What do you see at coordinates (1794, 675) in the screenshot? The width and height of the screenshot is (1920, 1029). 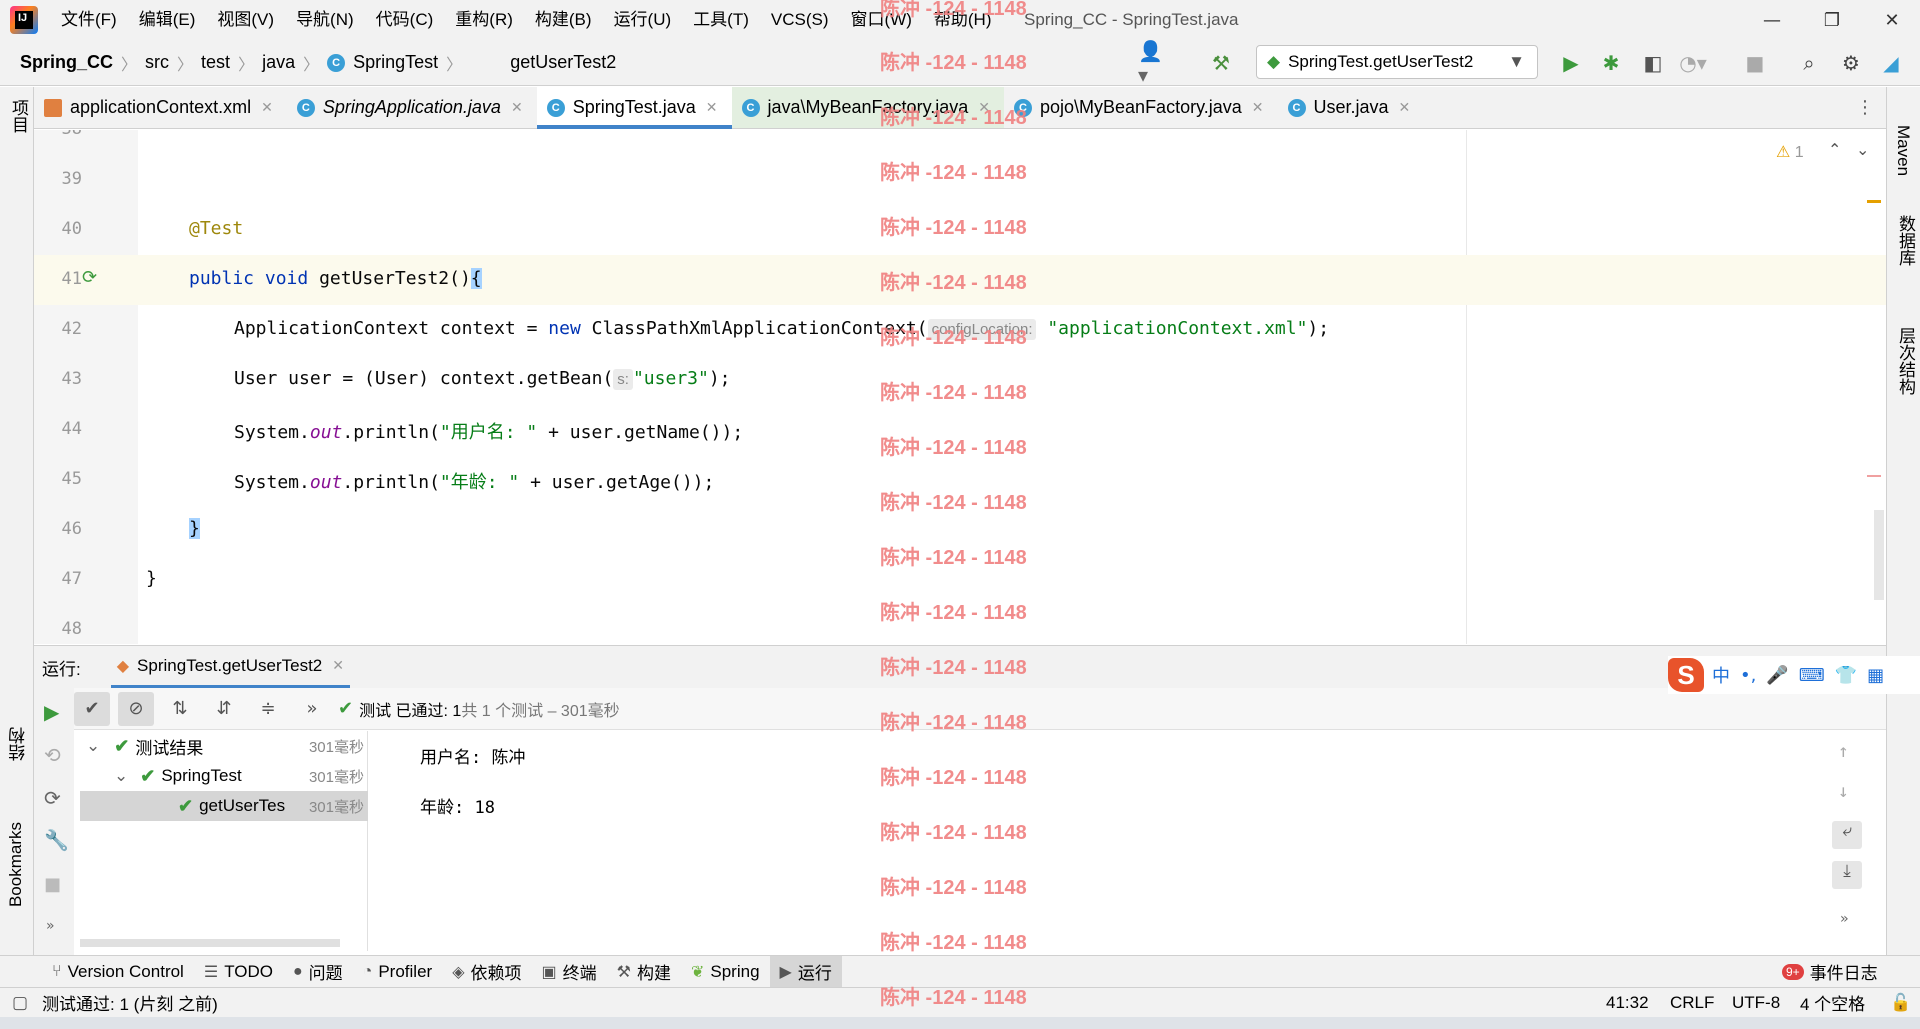 I see `ime-toolbar: S 中 •, 🎤 ⌨ 👕 ▦` at bounding box center [1794, 675].